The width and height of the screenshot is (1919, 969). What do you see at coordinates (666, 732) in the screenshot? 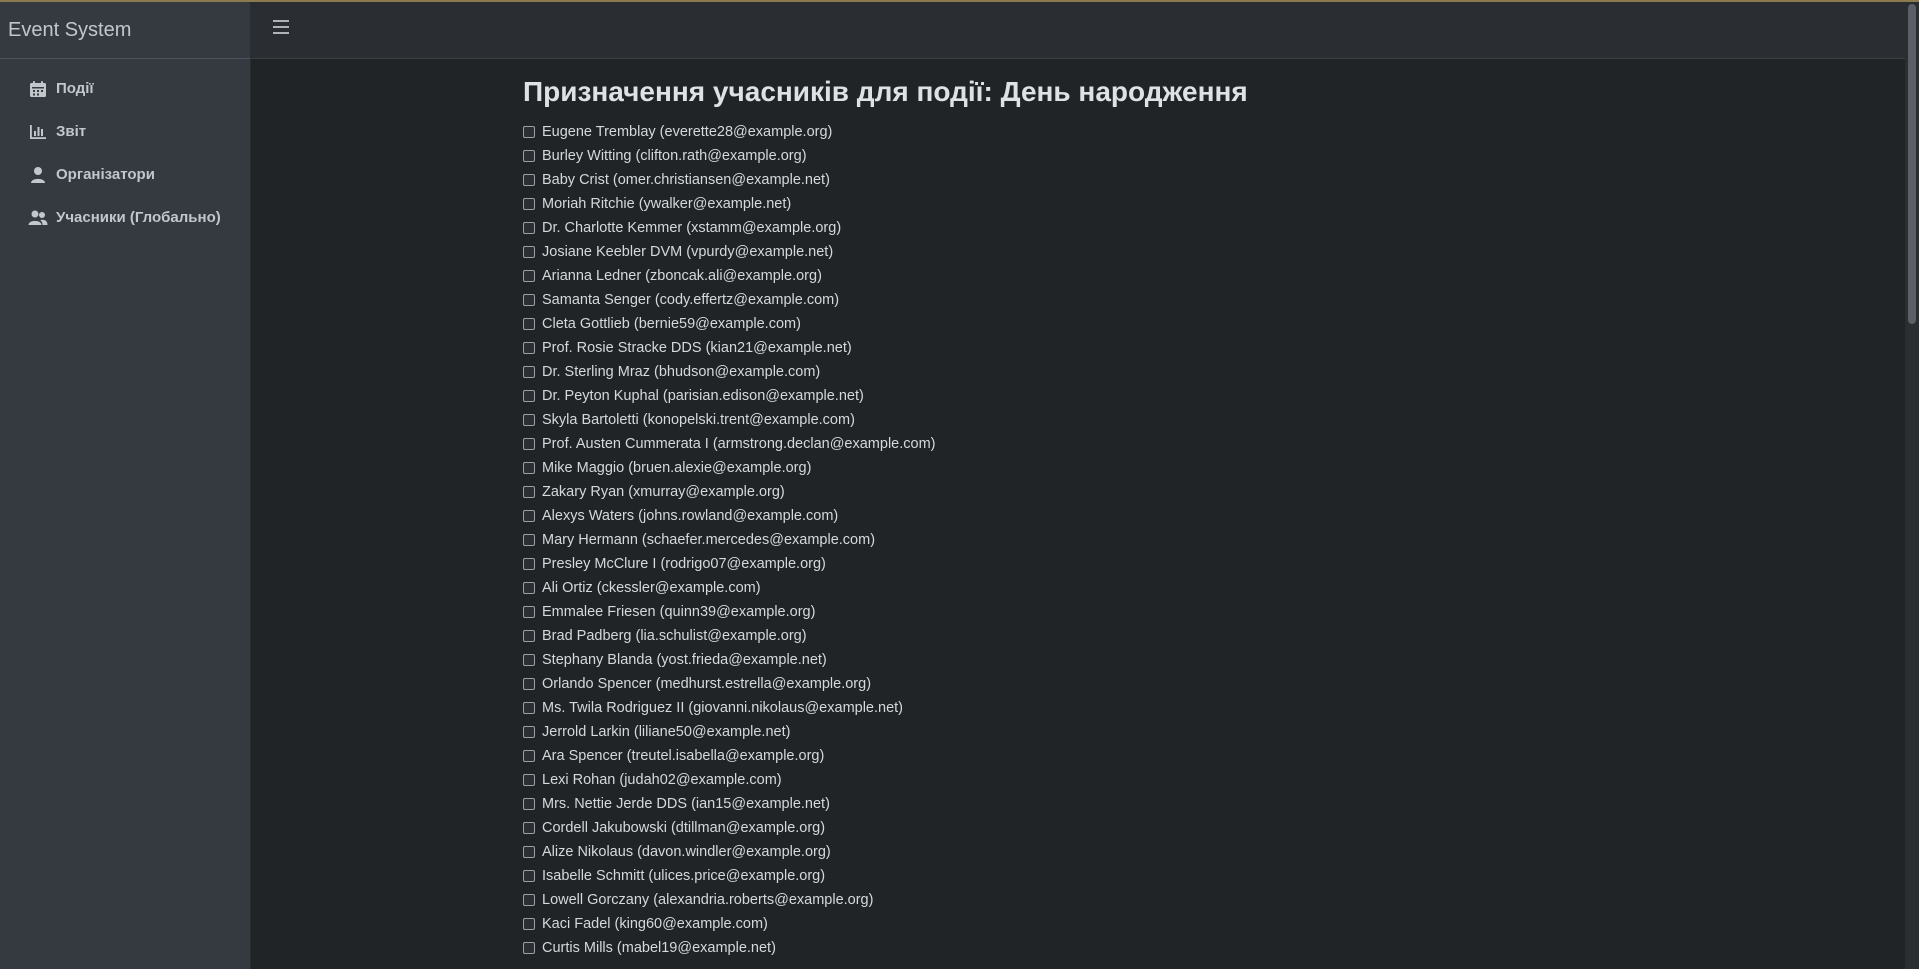
I see `participant-label: Jerrold Larkin (liliane50@example.net)` at bounding box center [666, 732].